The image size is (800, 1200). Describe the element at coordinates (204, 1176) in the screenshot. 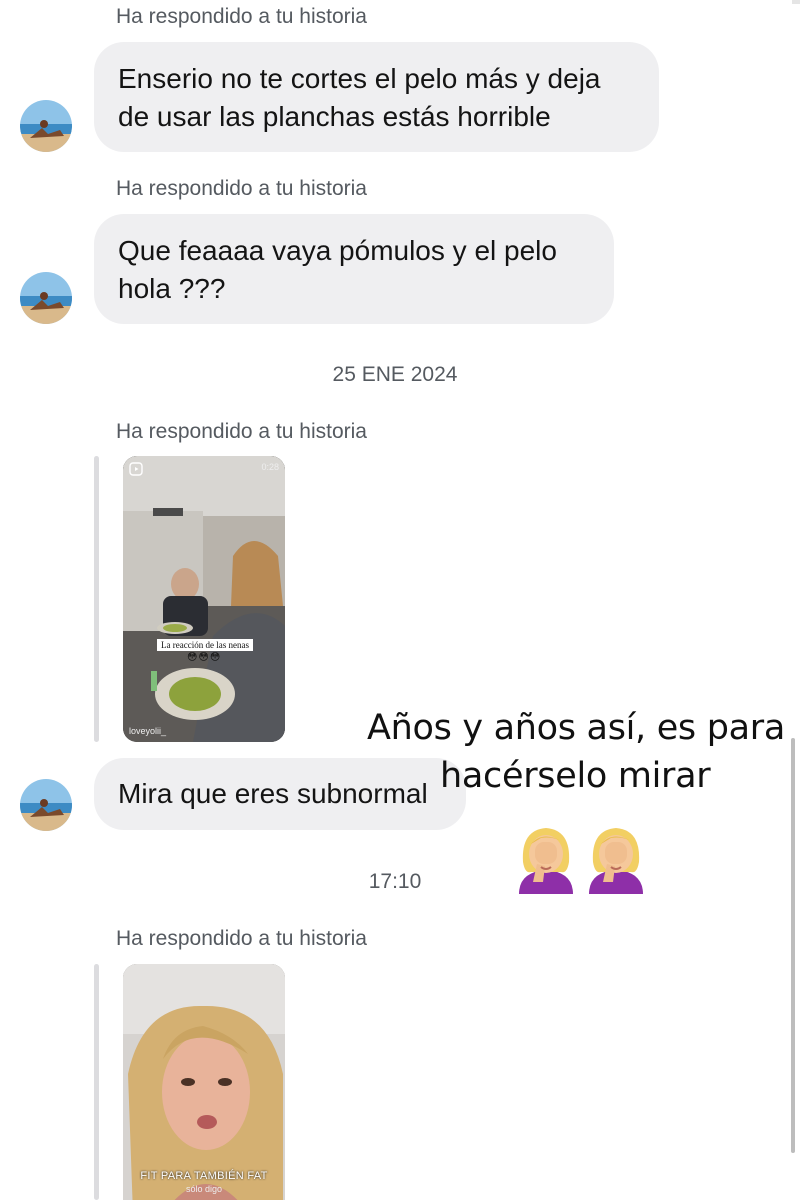

I see `story-caption: FIT PARA TAMBIÉN FAT` at that location.